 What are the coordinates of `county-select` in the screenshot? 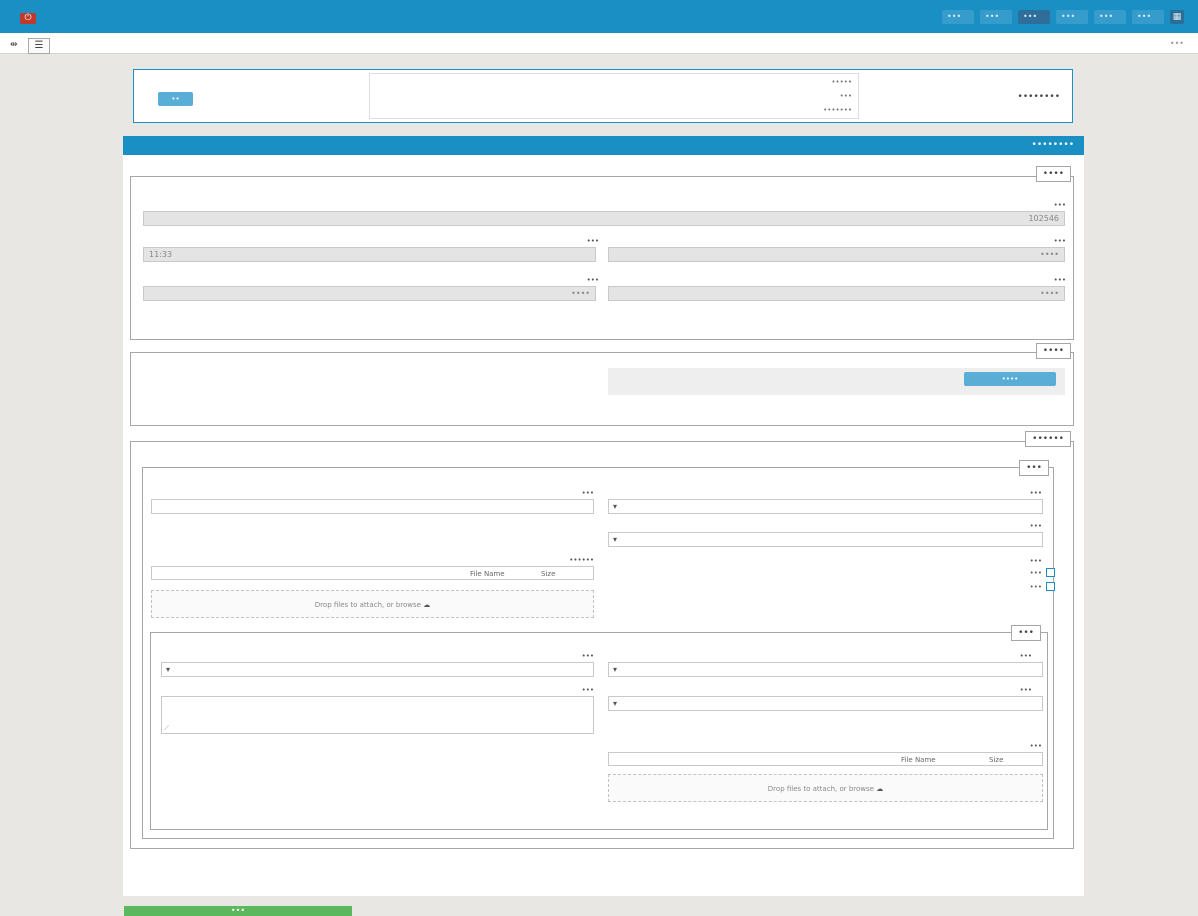 It's located at (377, 669).